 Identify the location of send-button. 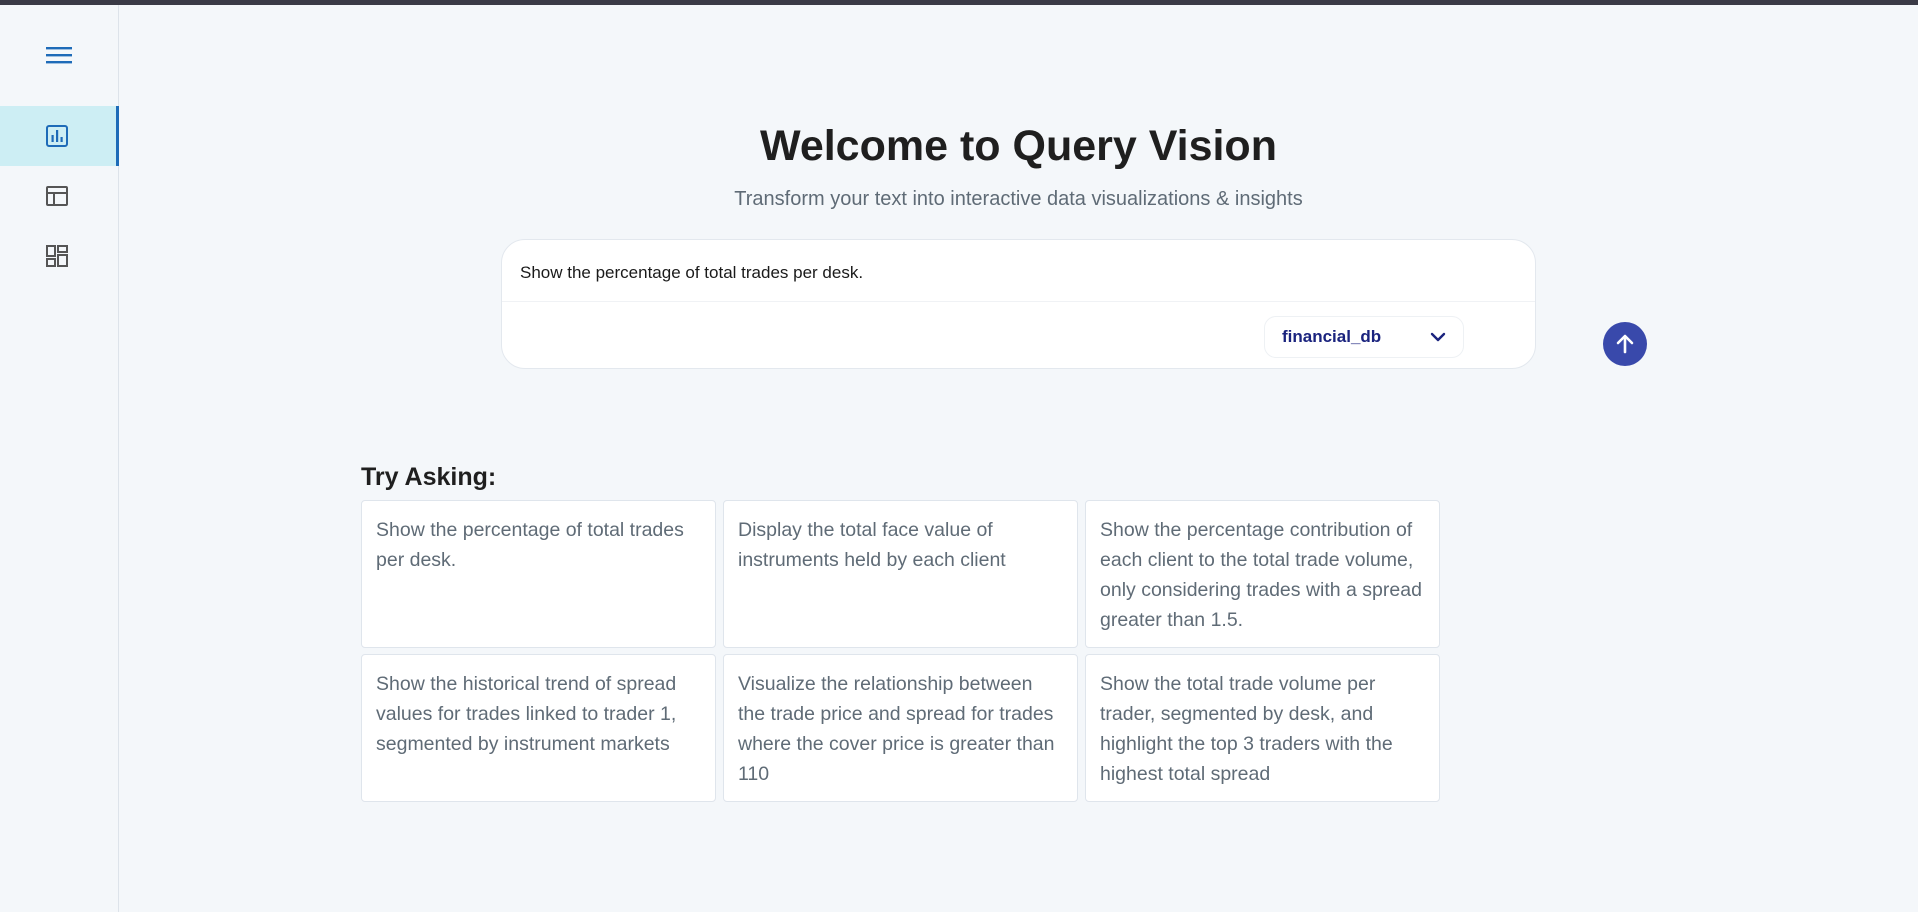
(1625, 344).